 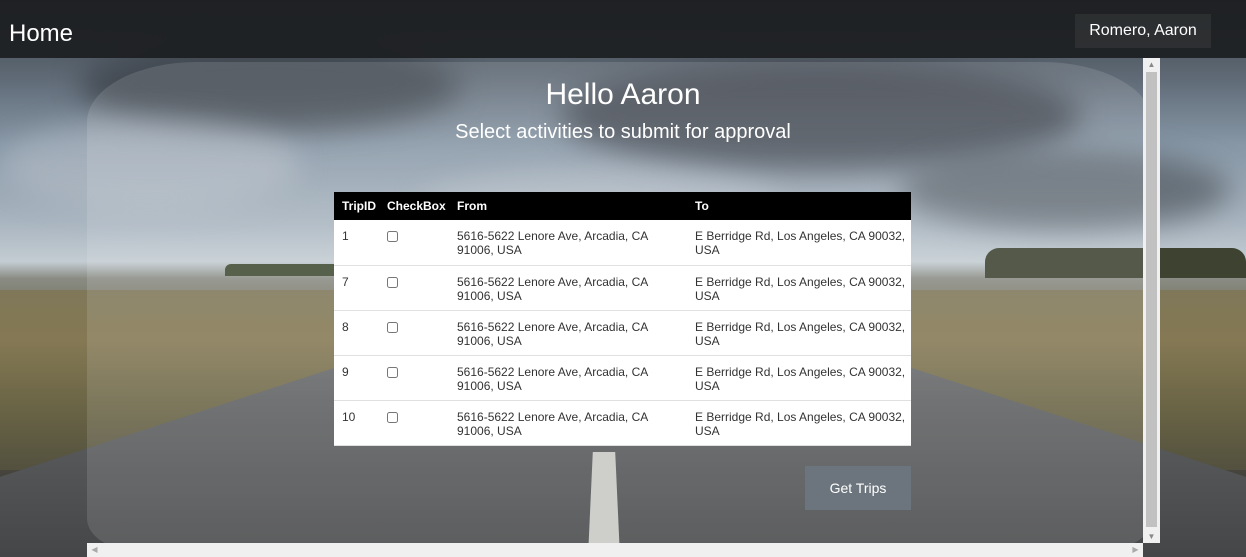 I want to click on trip-id-cell: 10, so click(x=356, y=423).